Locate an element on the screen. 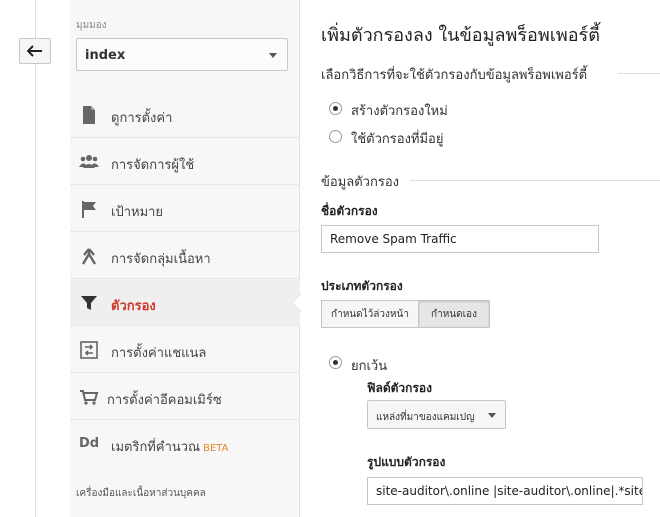 This screenshot has height=517, width=660. filter-field-select: แหล่งที่มาของแคมเปญ is located at coordinates (436, 414).